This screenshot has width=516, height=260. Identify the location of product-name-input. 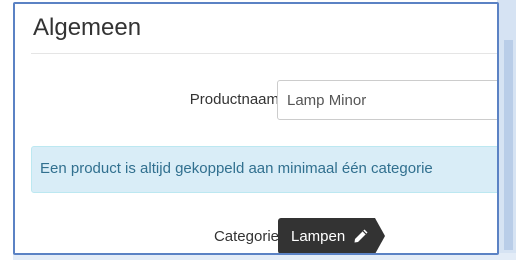
(387, 100).